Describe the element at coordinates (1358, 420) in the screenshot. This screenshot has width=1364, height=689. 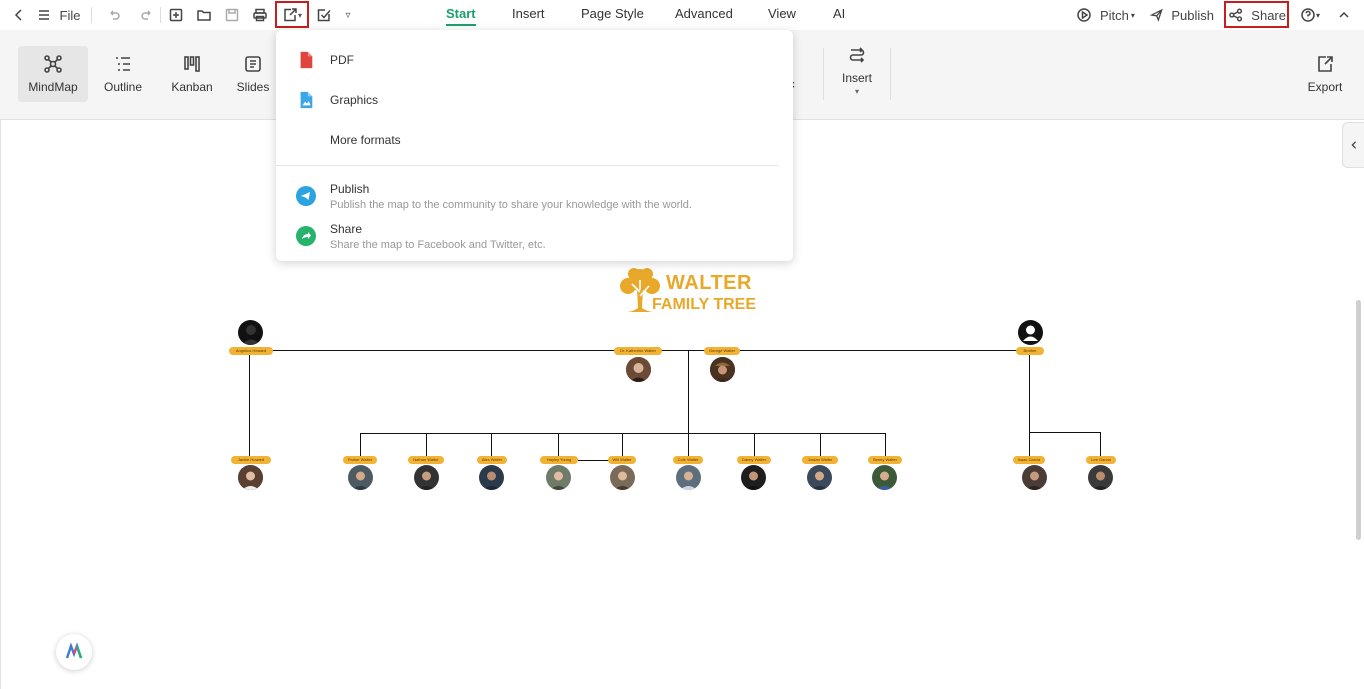
I see `vertical-scrollbar` at that location.